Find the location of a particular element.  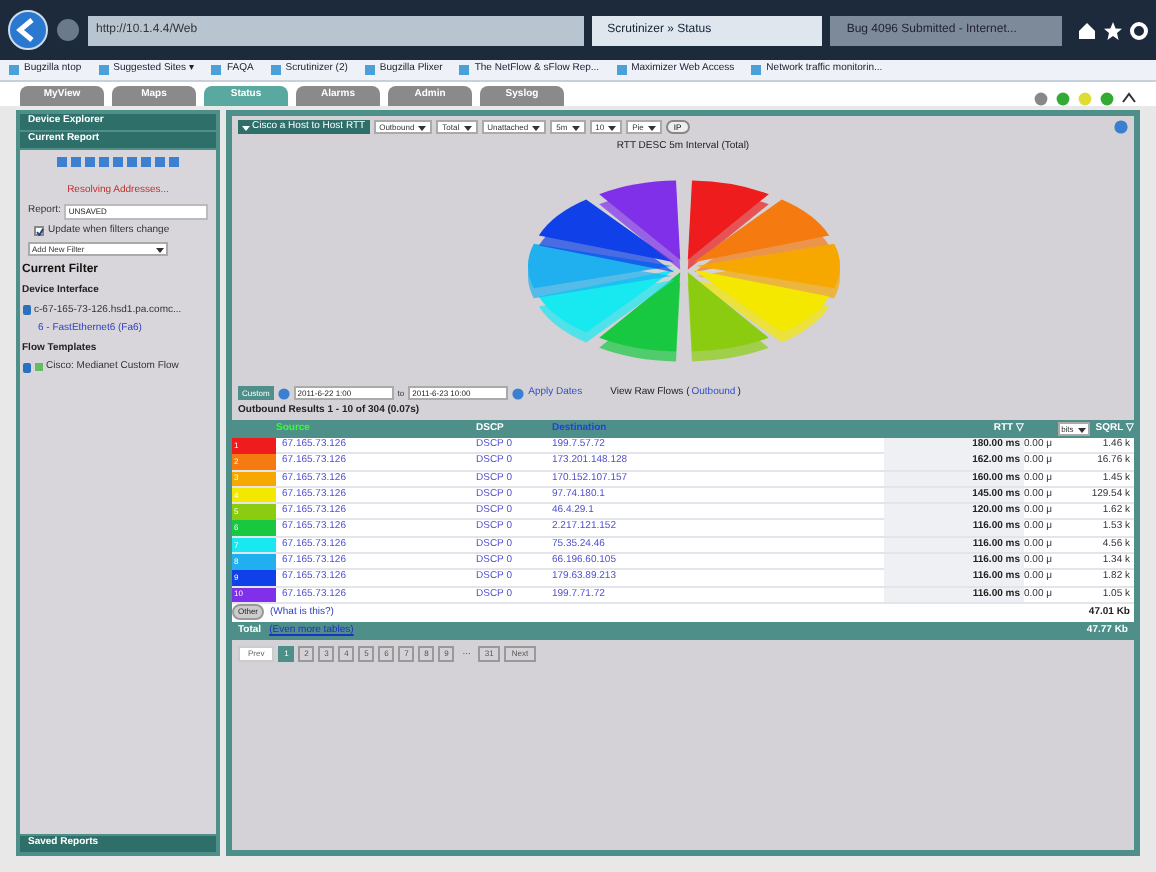

checkbox is located at coordinates (39, 230).